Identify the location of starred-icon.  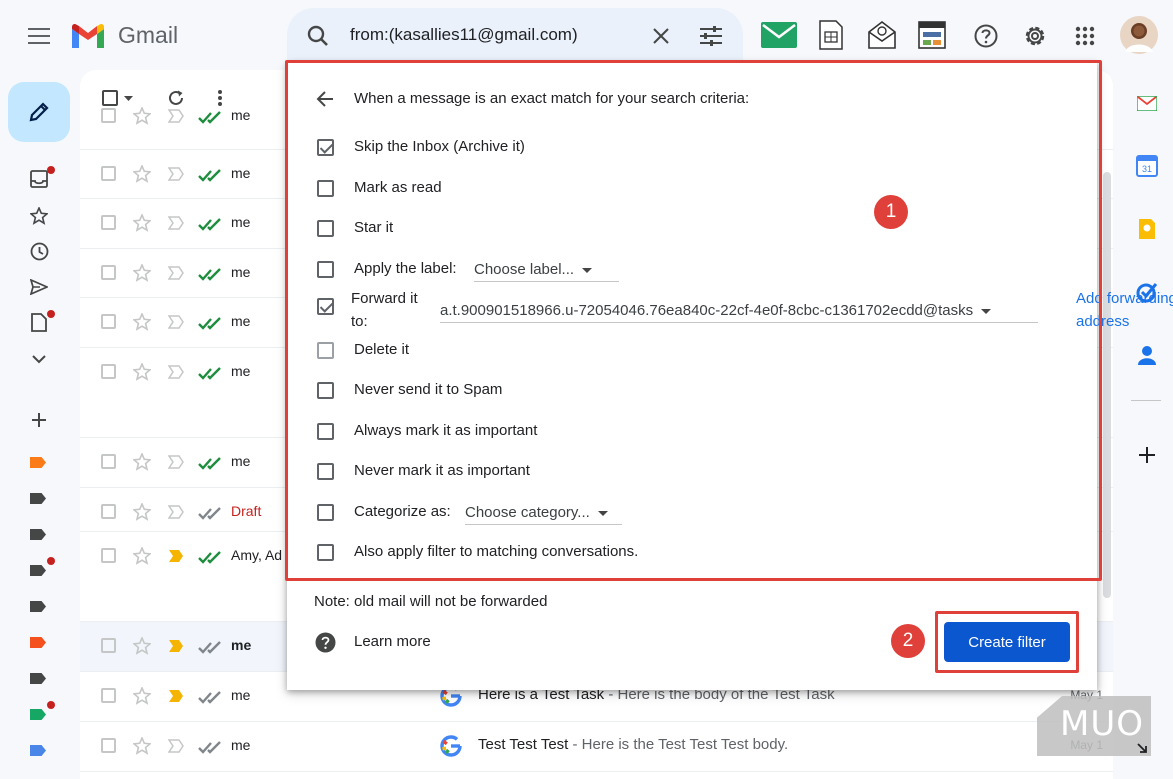
(39, 216).